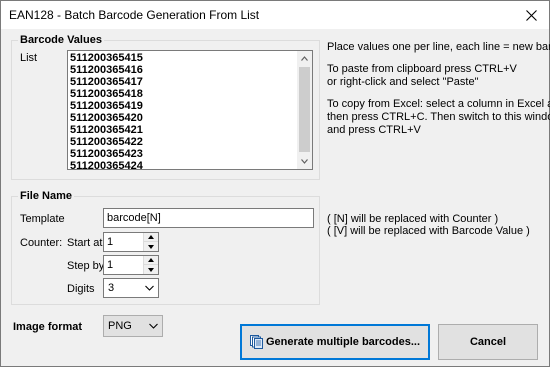  I want to click on help-line-6: and press CTRL+V, so click(374, 130).